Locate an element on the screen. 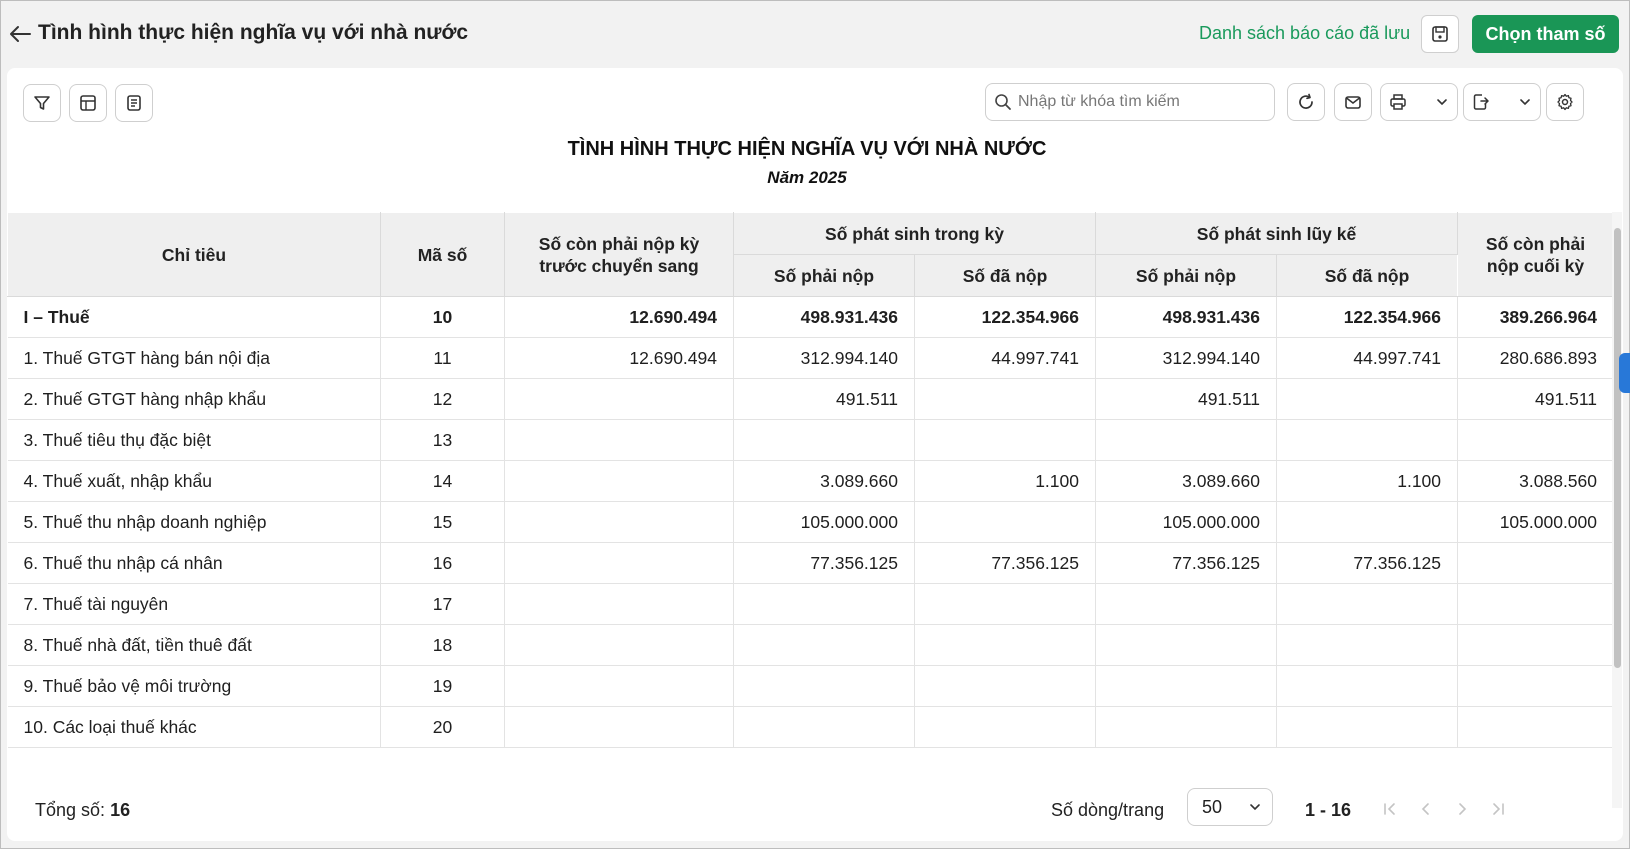  save-report-button is located at coordinates (1440, 34).